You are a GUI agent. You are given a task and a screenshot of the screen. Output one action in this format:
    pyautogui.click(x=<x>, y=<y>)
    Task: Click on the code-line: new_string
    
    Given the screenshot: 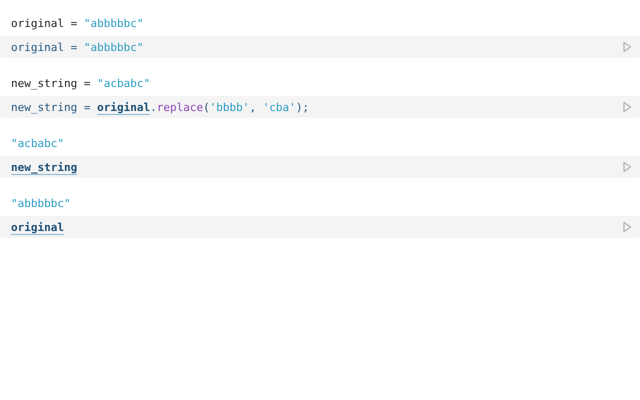 What is the action you would take?
    pyautogui.click(x=44, y=167)
    